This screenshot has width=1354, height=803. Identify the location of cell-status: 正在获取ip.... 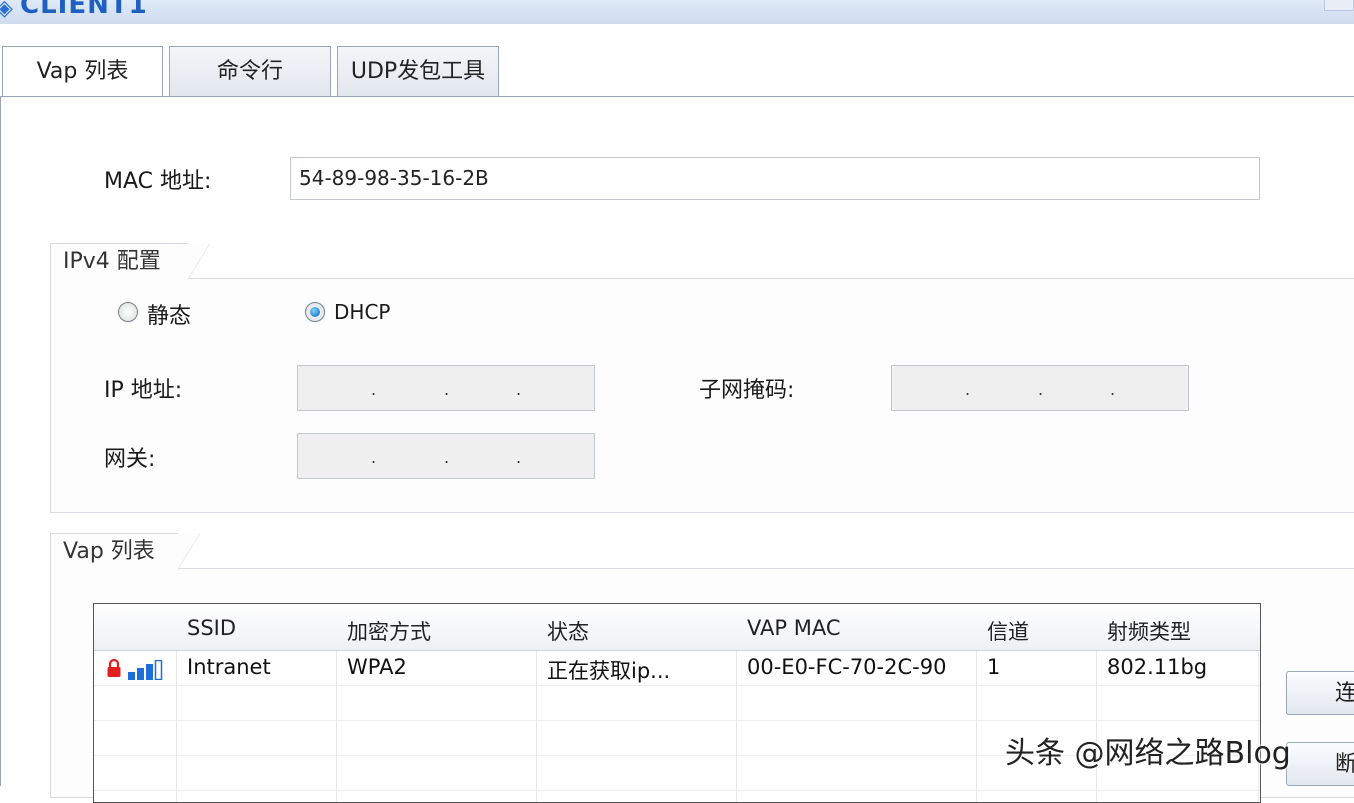
(609, 671).